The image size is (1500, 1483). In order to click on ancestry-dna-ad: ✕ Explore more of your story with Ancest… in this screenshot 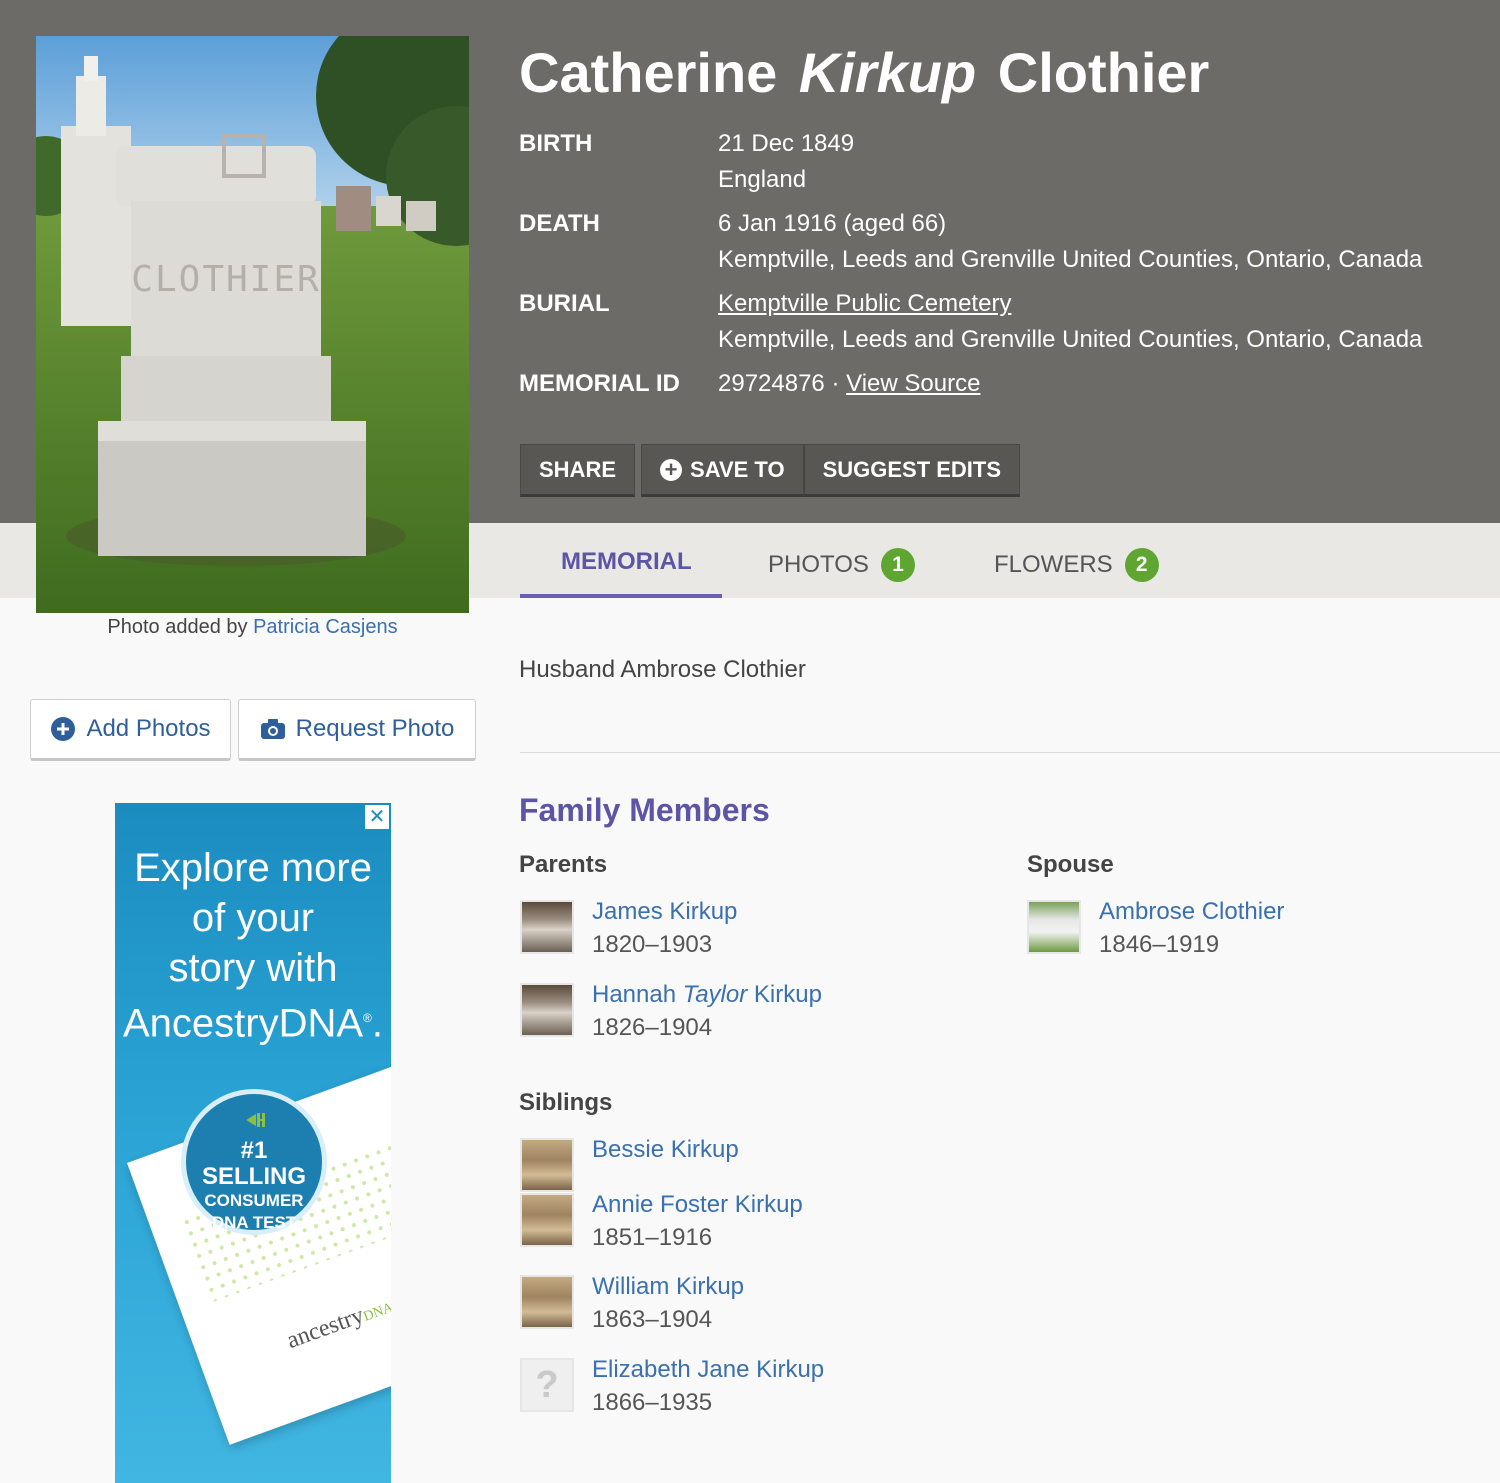, I will do `click(253, 1143)`.